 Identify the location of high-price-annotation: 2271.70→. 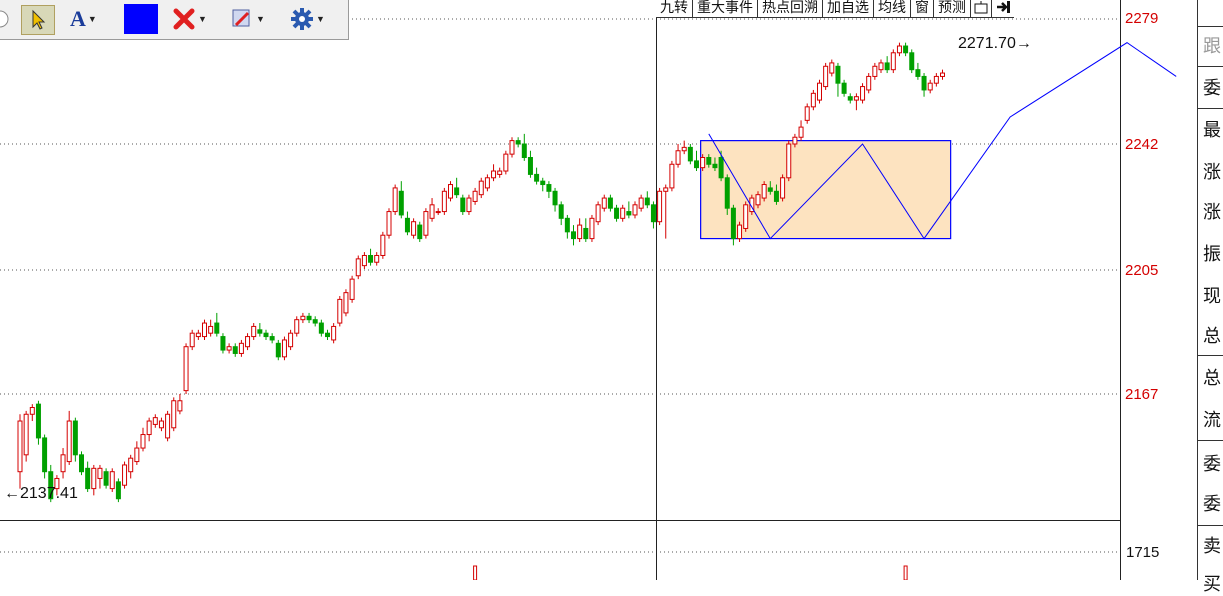
(995, 44).